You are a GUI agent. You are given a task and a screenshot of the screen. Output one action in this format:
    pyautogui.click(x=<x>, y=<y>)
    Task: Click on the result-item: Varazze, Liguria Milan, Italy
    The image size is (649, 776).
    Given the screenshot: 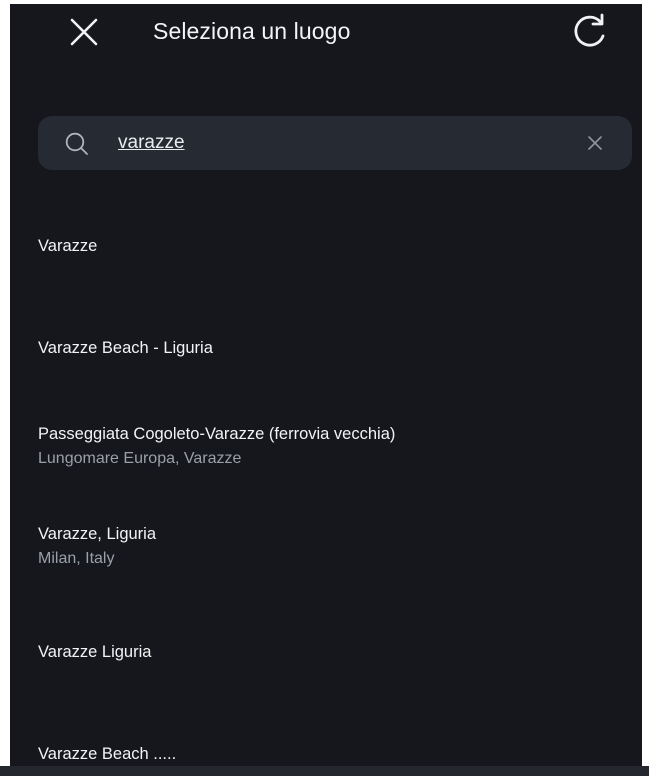 What is the action you would take?
    pyautogui.click(x=326, y=549)
    